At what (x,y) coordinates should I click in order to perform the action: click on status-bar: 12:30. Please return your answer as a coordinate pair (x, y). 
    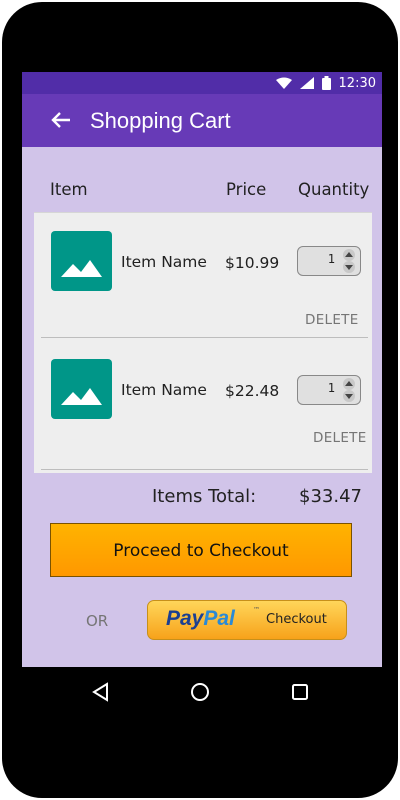
    Looking at the image, I should click on (202, 83).